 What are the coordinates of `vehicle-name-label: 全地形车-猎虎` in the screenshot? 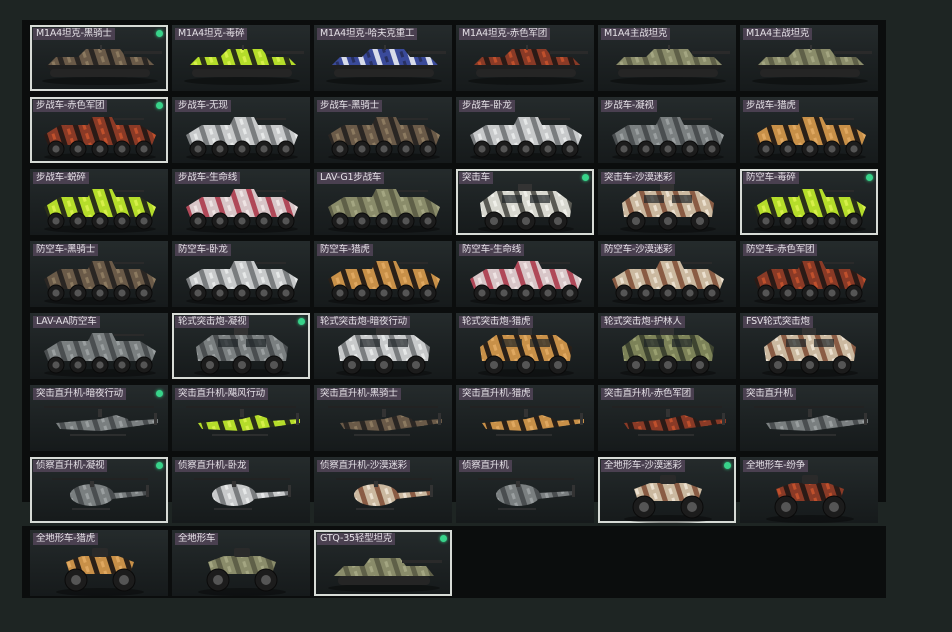 It's located at (66, 539).